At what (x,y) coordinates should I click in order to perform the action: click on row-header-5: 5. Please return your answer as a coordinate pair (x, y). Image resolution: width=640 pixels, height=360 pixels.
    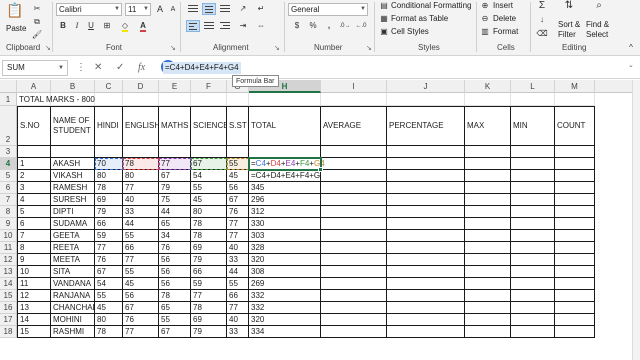
    Looking at the image, I should click on (8, 176).